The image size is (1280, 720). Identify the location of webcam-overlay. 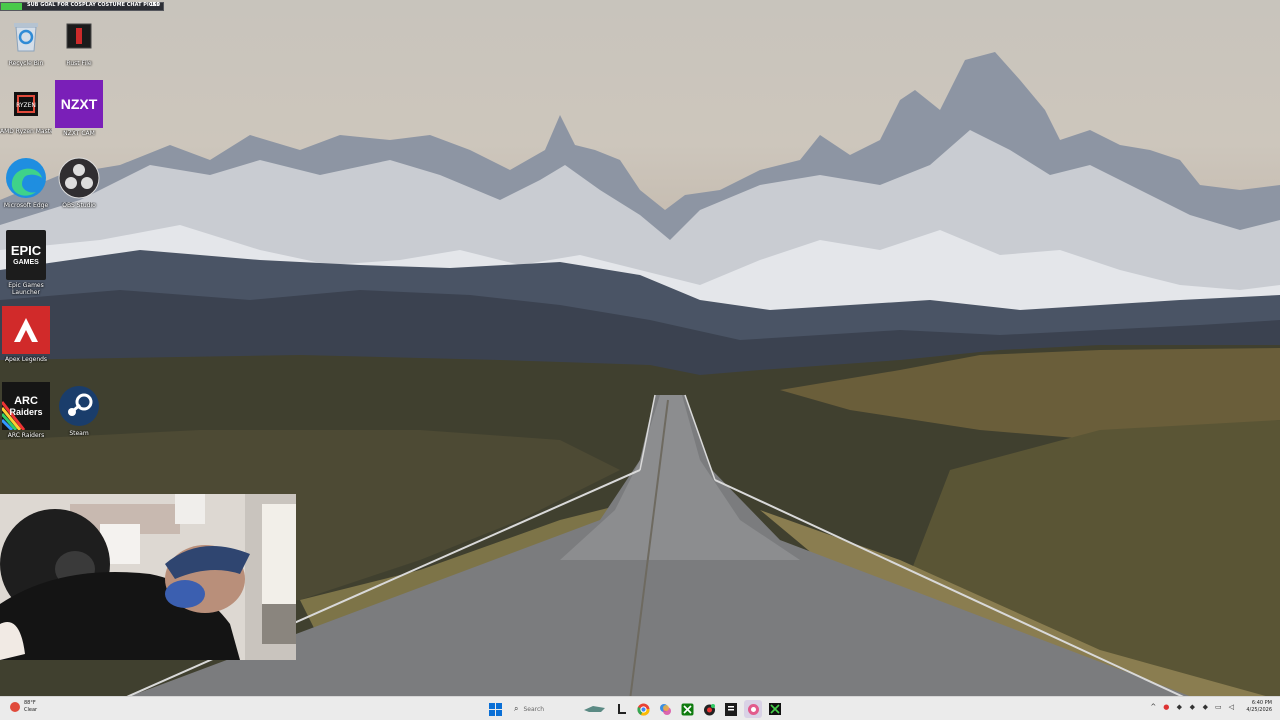
(148, 577).